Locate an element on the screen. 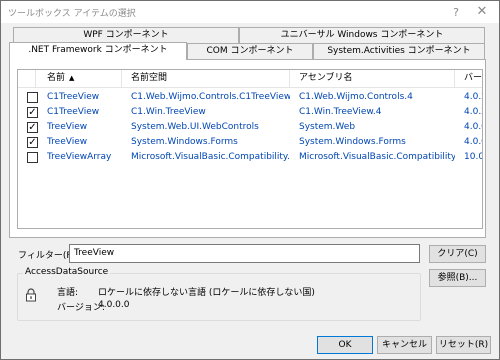  cancel-button: キャンセル is located at coordinates (404, 345).